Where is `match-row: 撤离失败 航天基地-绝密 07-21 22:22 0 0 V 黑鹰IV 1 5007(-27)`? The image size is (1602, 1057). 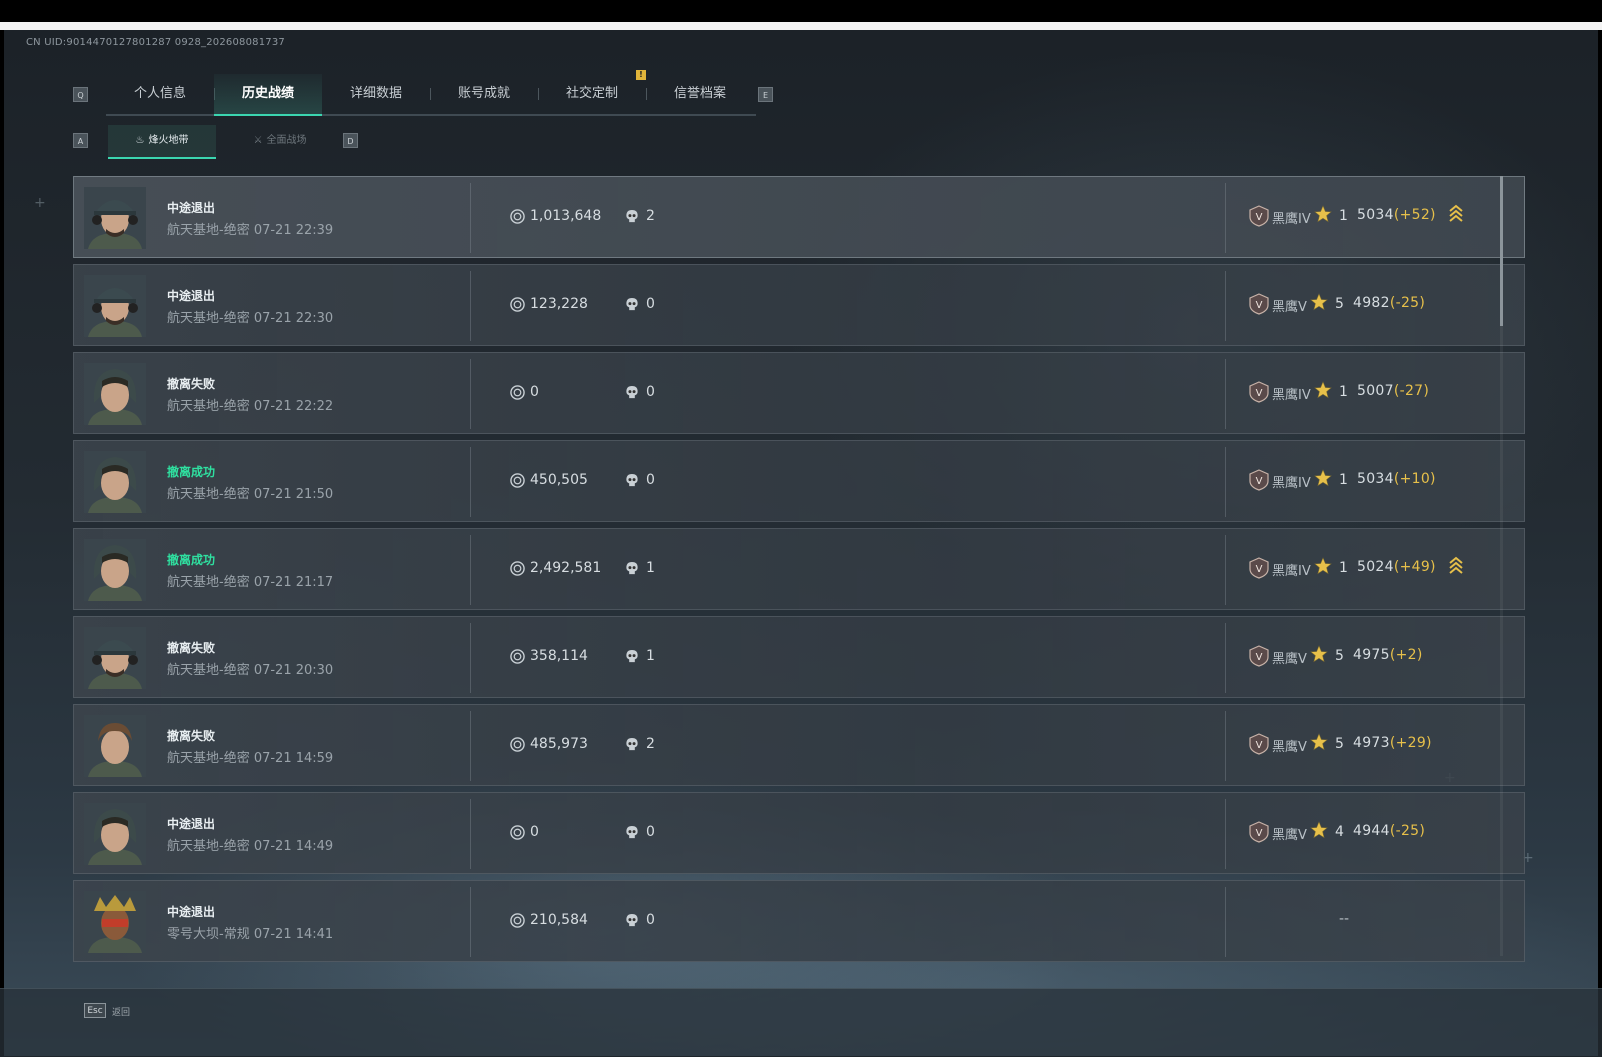 match-row: 撤离失败 航天基地-绝密 07-21 22:22 0 0 V 黑鹰IV 1 5007(-27) is located at coordinates (799, 393).